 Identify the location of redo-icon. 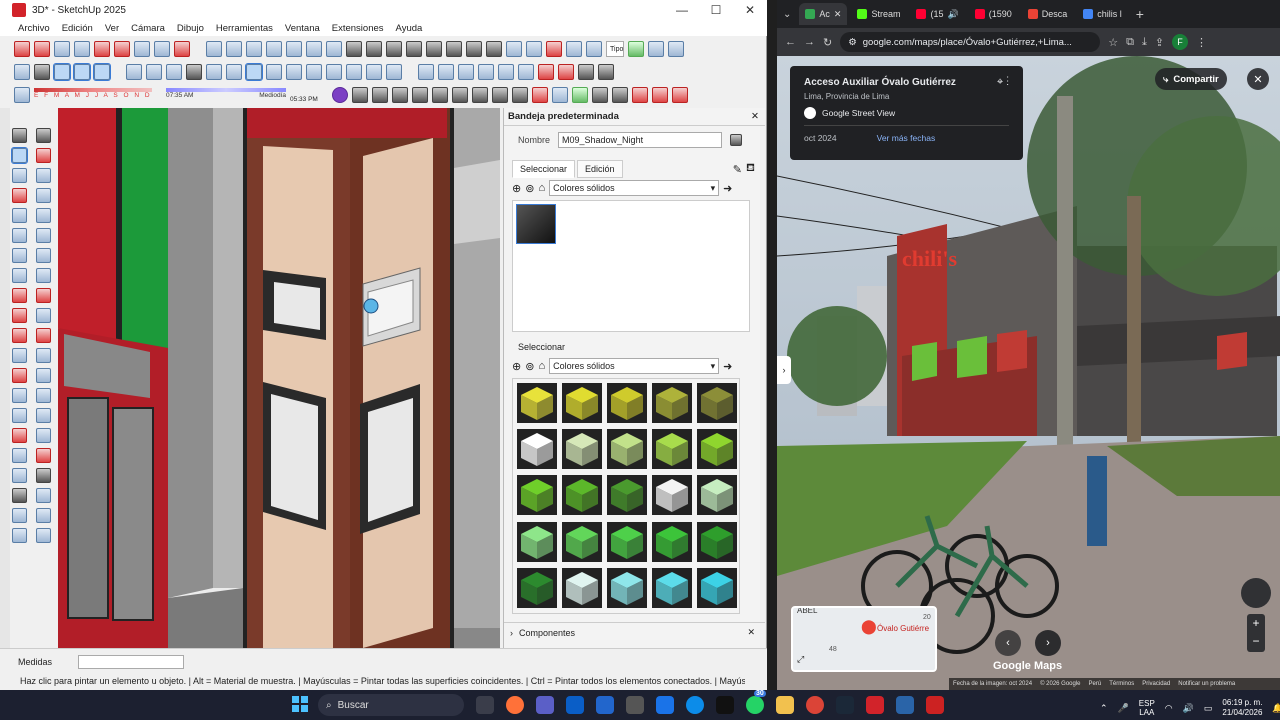
(454, 49).